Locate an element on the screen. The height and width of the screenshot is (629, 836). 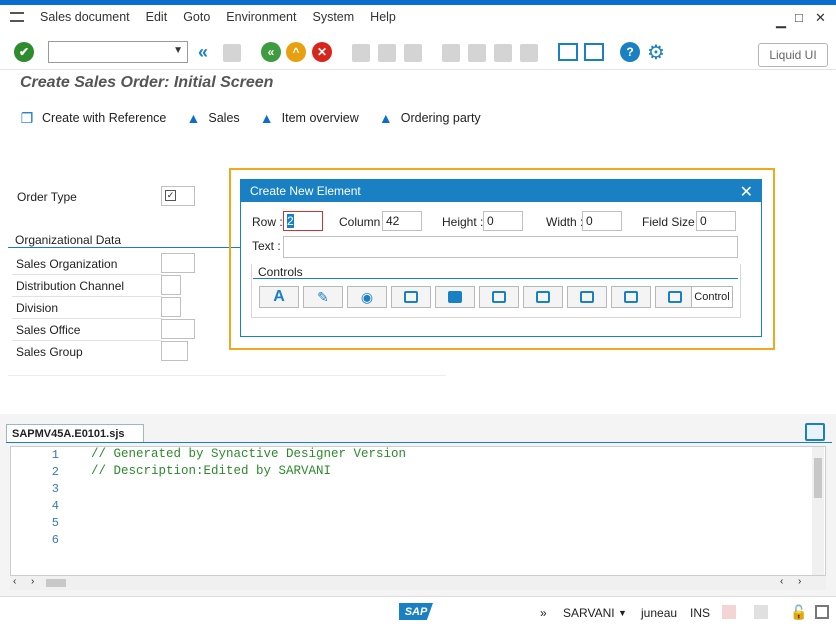
menu-icon is located at coordinates (17, 17).